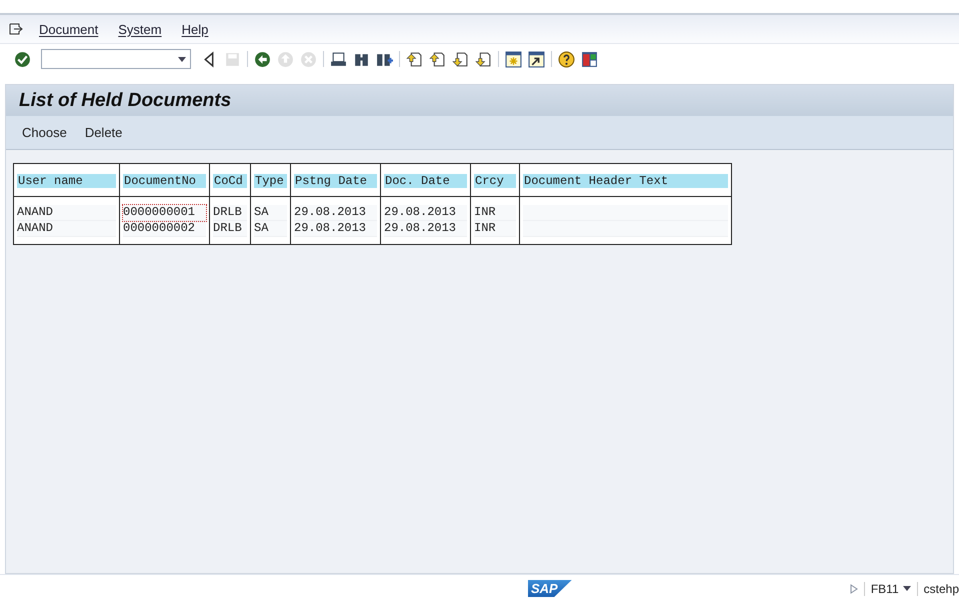 The height and width of the screenshot is (599, 959). I want to click on column-header: CoCd, so click(230, 181).